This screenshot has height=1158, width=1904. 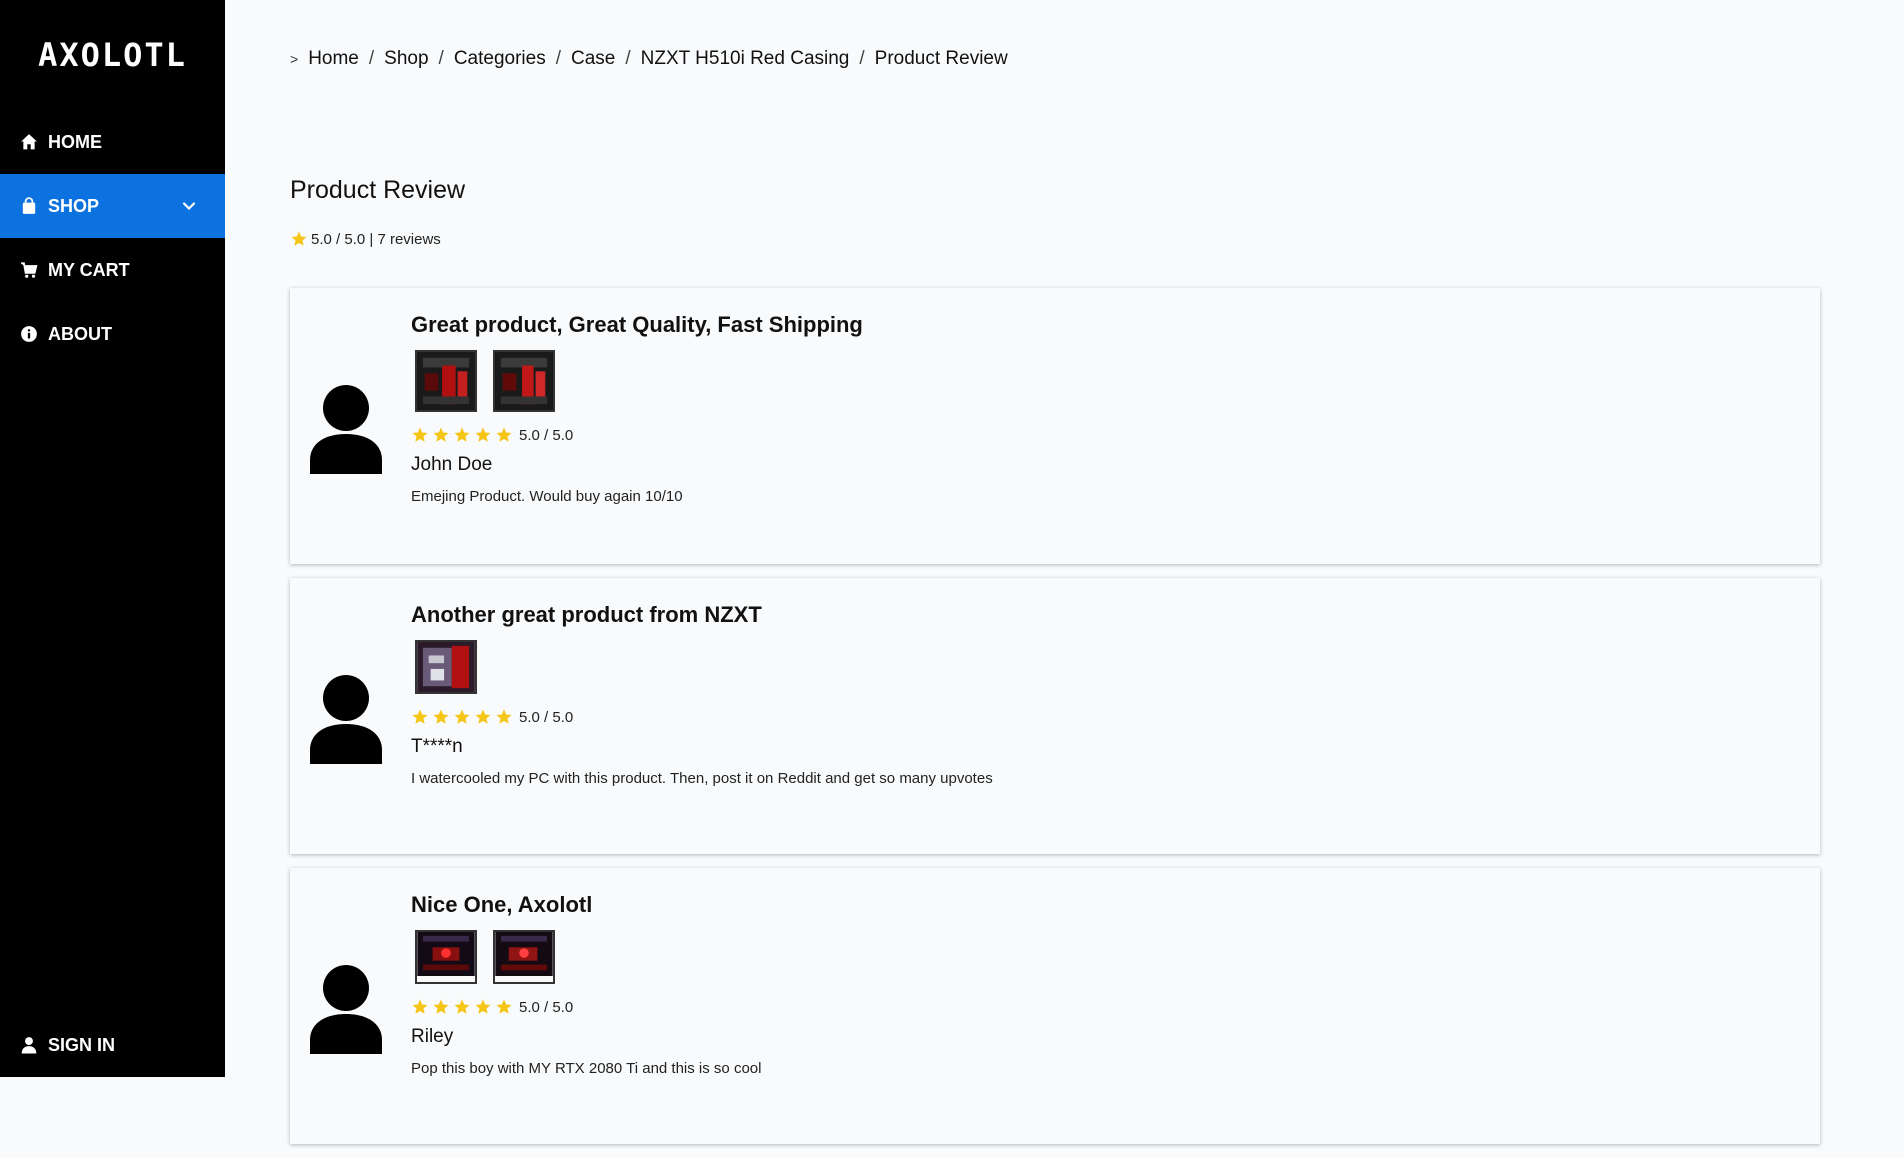 What do you see at coordinates (29, 334) in the screenshot?
I see `info-icon` at bounding box center [29, 334].